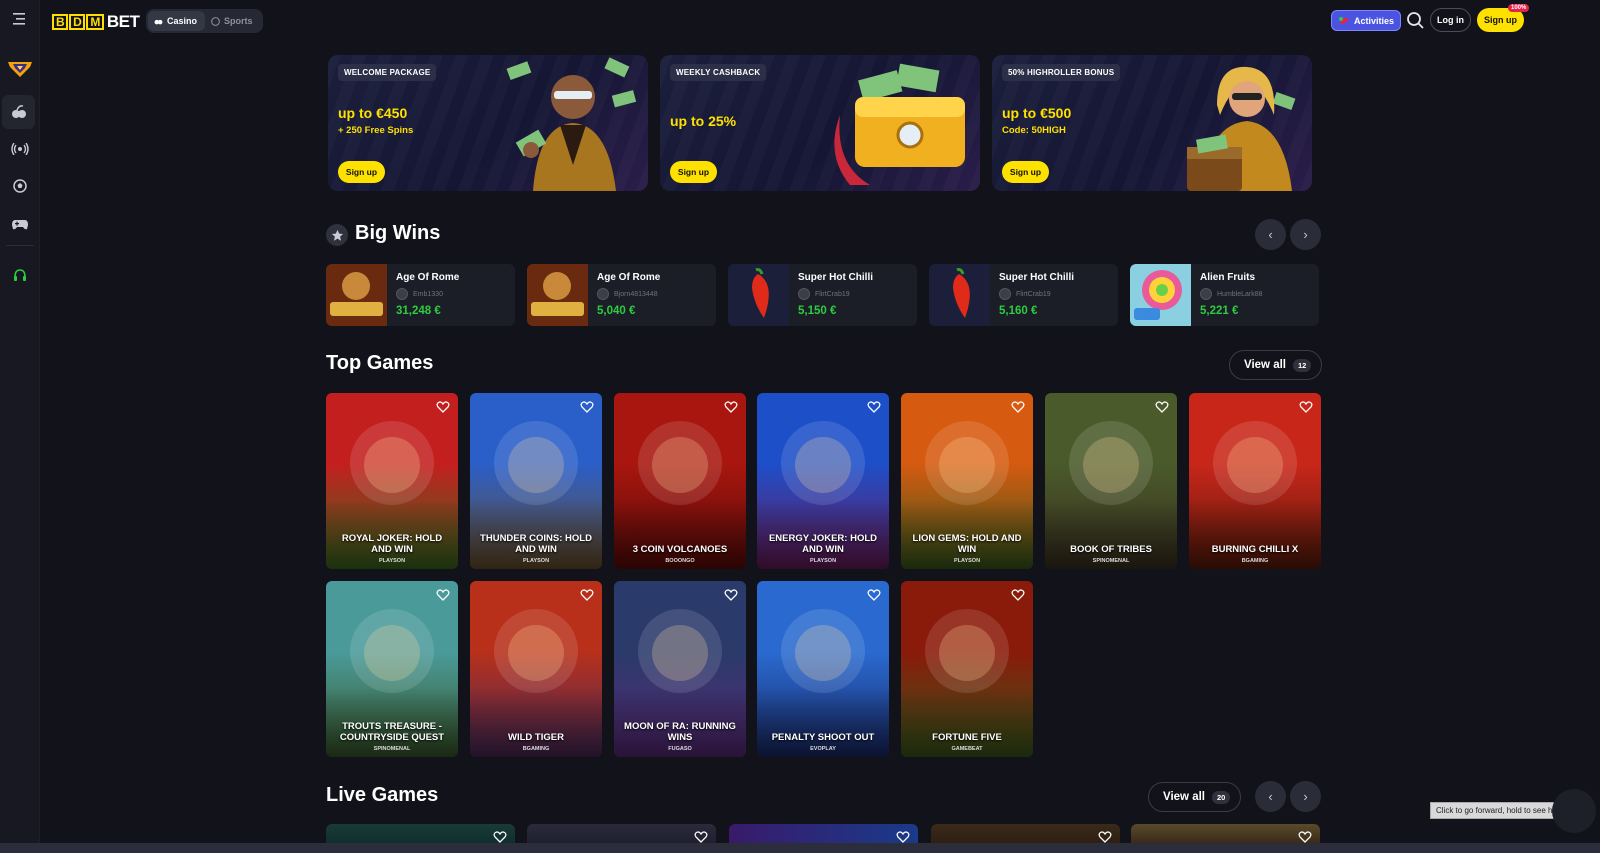 The height and width of the screenshot is (853, 1600). What do you see at coordinates (1195, 797) in the screenshot?
I see `live-games-view-all-button: View all 20` at bounding box center [1195, 797].